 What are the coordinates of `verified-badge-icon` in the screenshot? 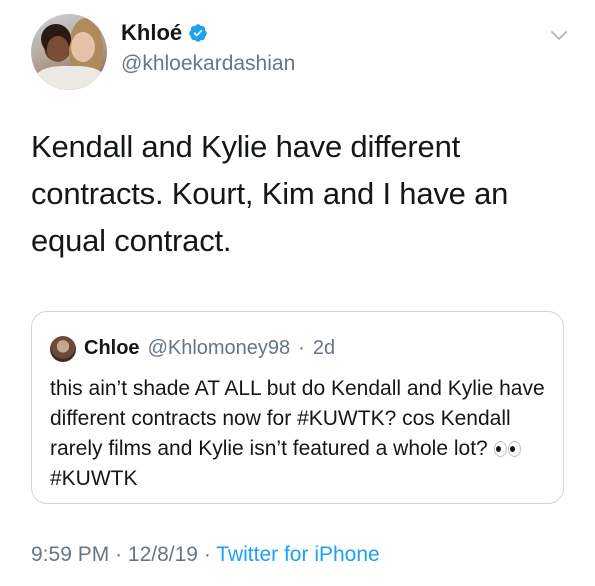 It's located at (198, 33).